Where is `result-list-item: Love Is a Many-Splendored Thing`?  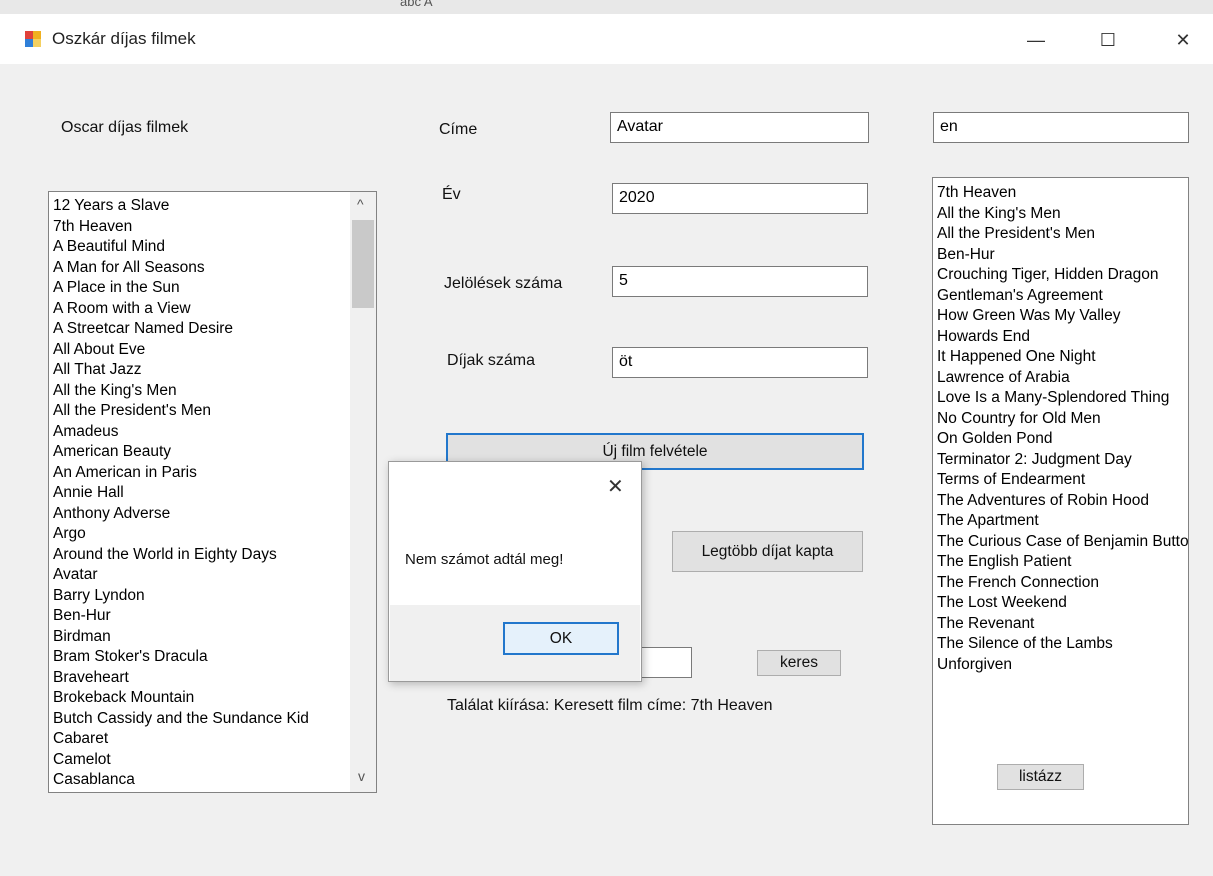 result-list-item: Love Is a Many-Splendored Thing is located at coordinates (1060, 398).